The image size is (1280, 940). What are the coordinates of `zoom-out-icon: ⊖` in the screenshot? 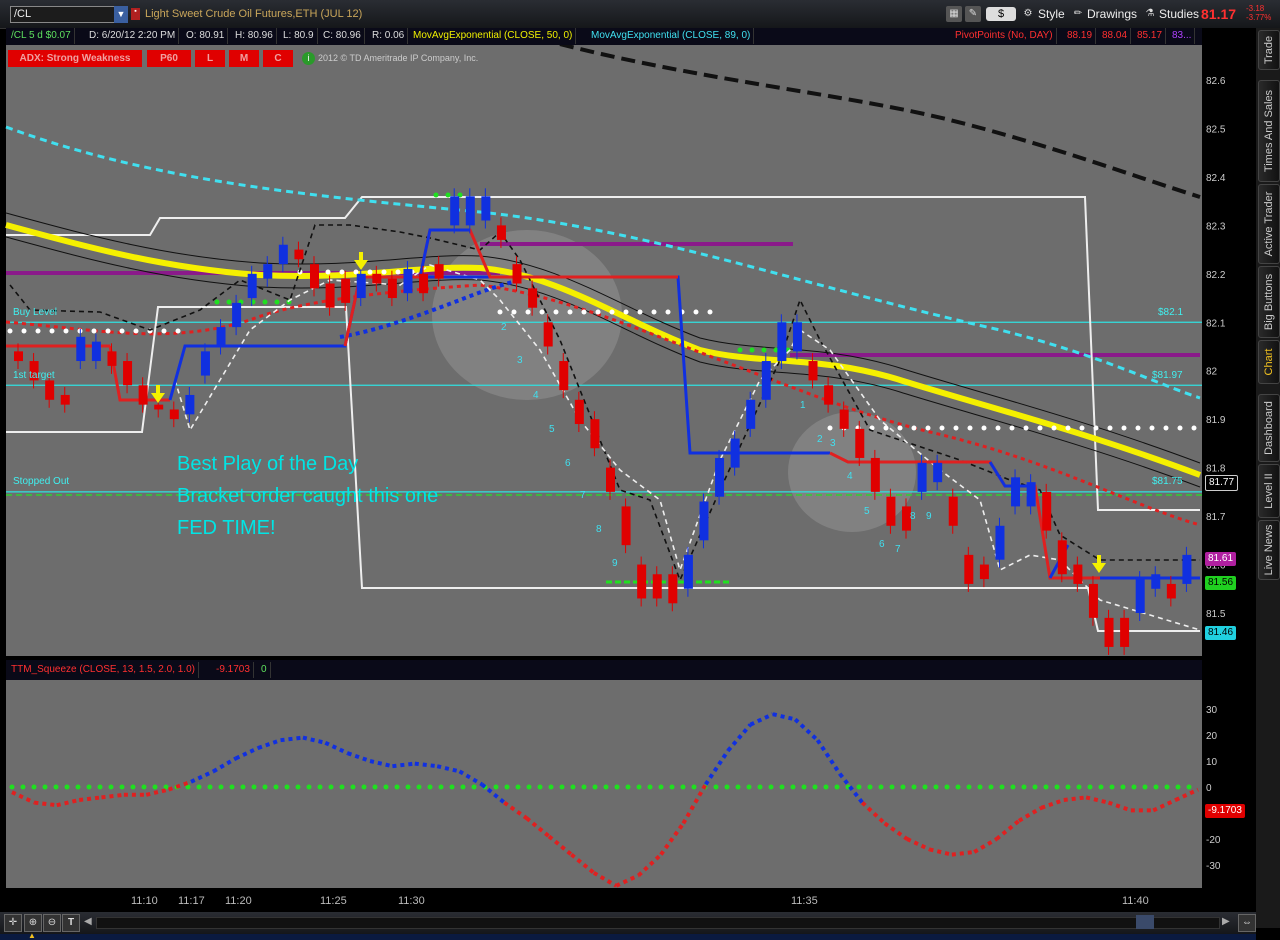 It's located at (52, 923).